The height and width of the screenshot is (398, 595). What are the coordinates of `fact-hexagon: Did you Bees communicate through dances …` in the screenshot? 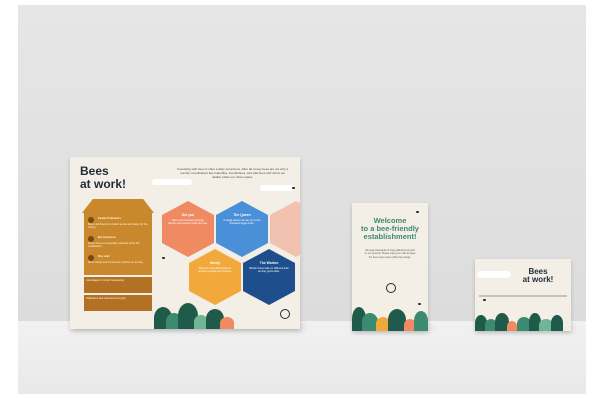 It's located at (188, 229).